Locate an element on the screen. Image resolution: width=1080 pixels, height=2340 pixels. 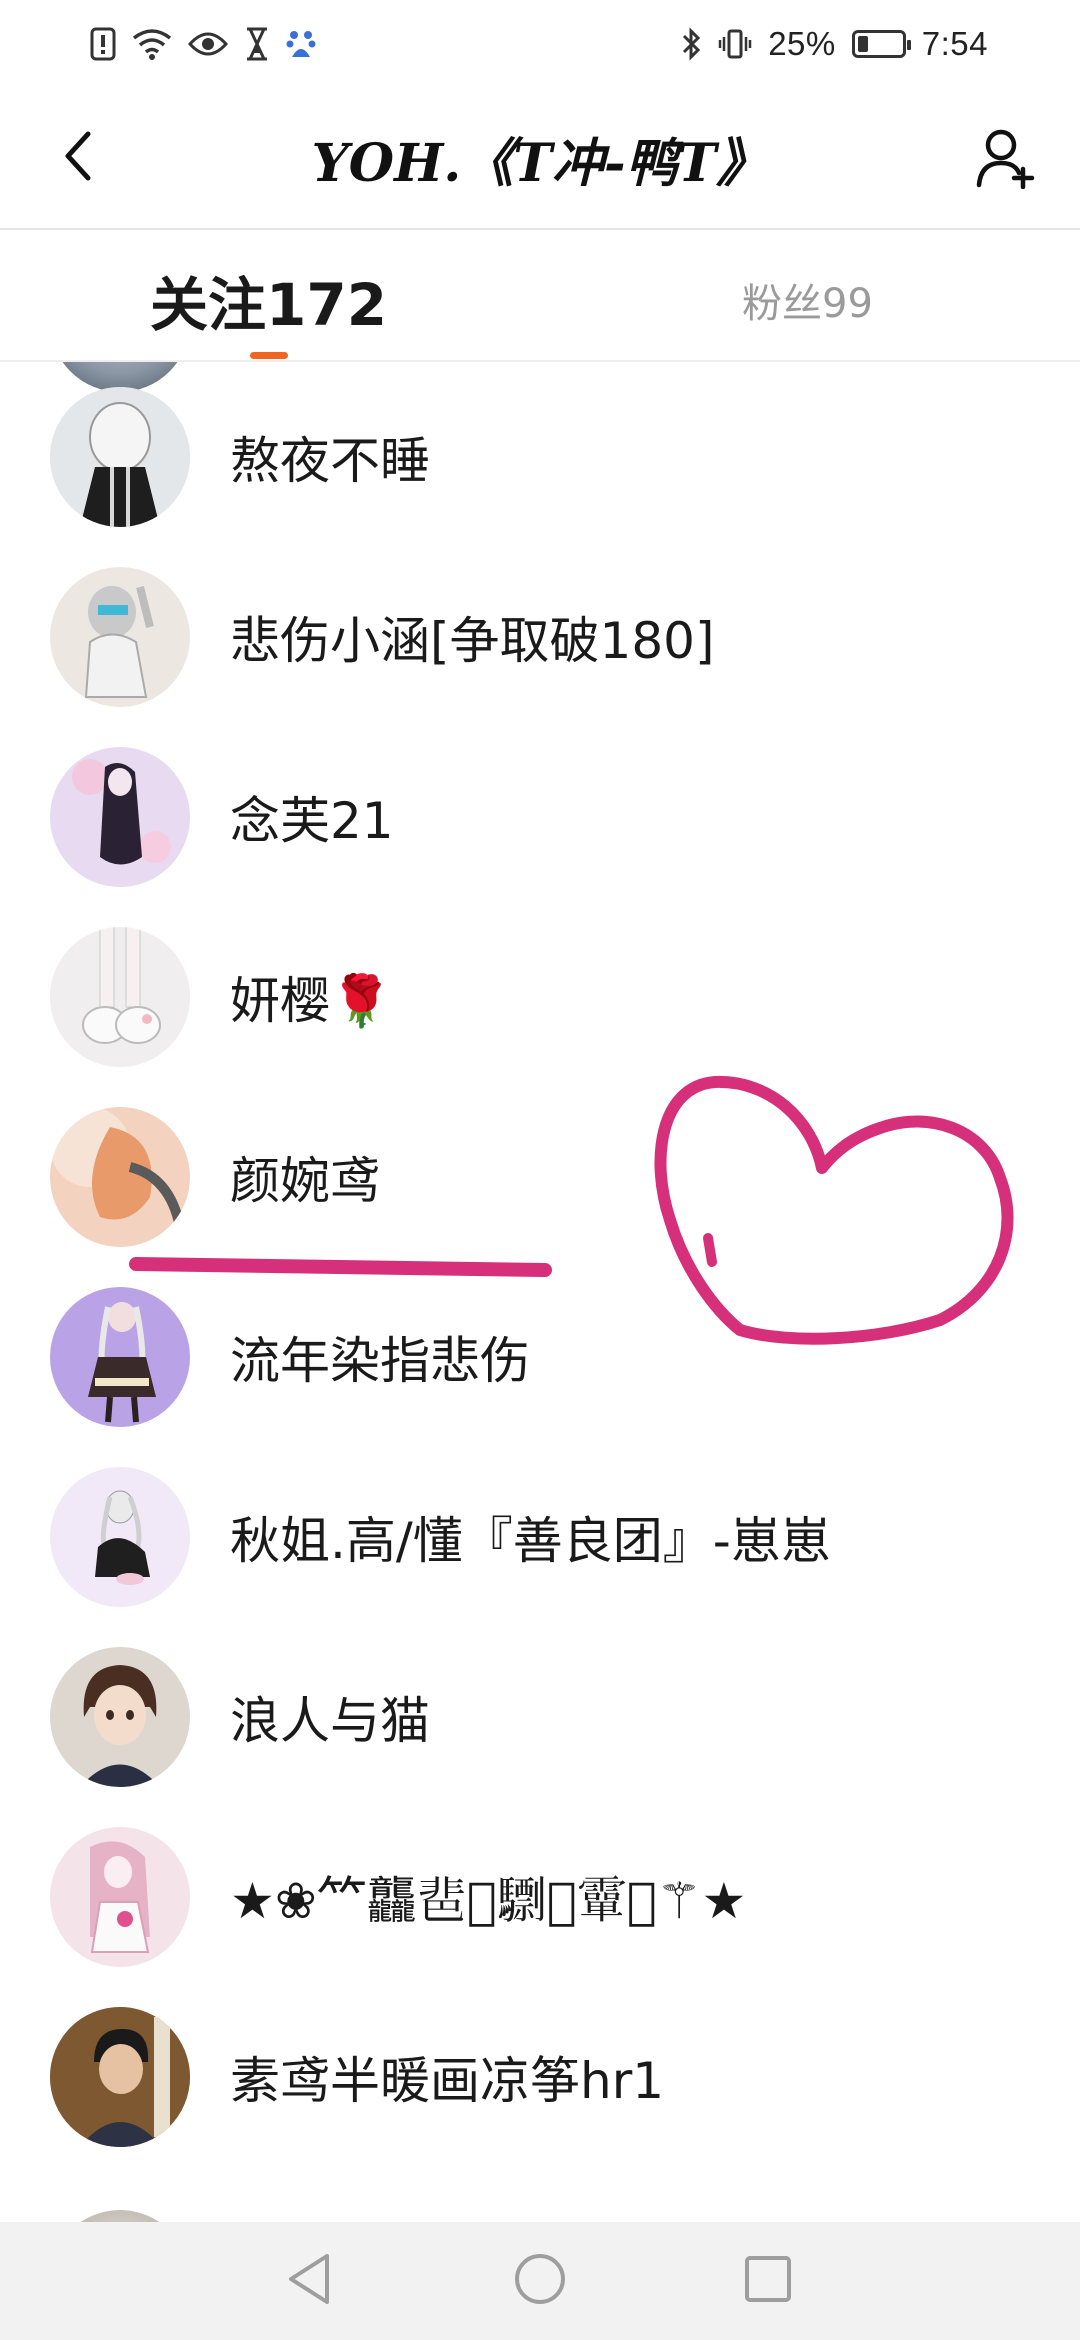
list-item: 秋姐.高/懂『善良团』-崽崽 is located at coordinates (540, 1537).